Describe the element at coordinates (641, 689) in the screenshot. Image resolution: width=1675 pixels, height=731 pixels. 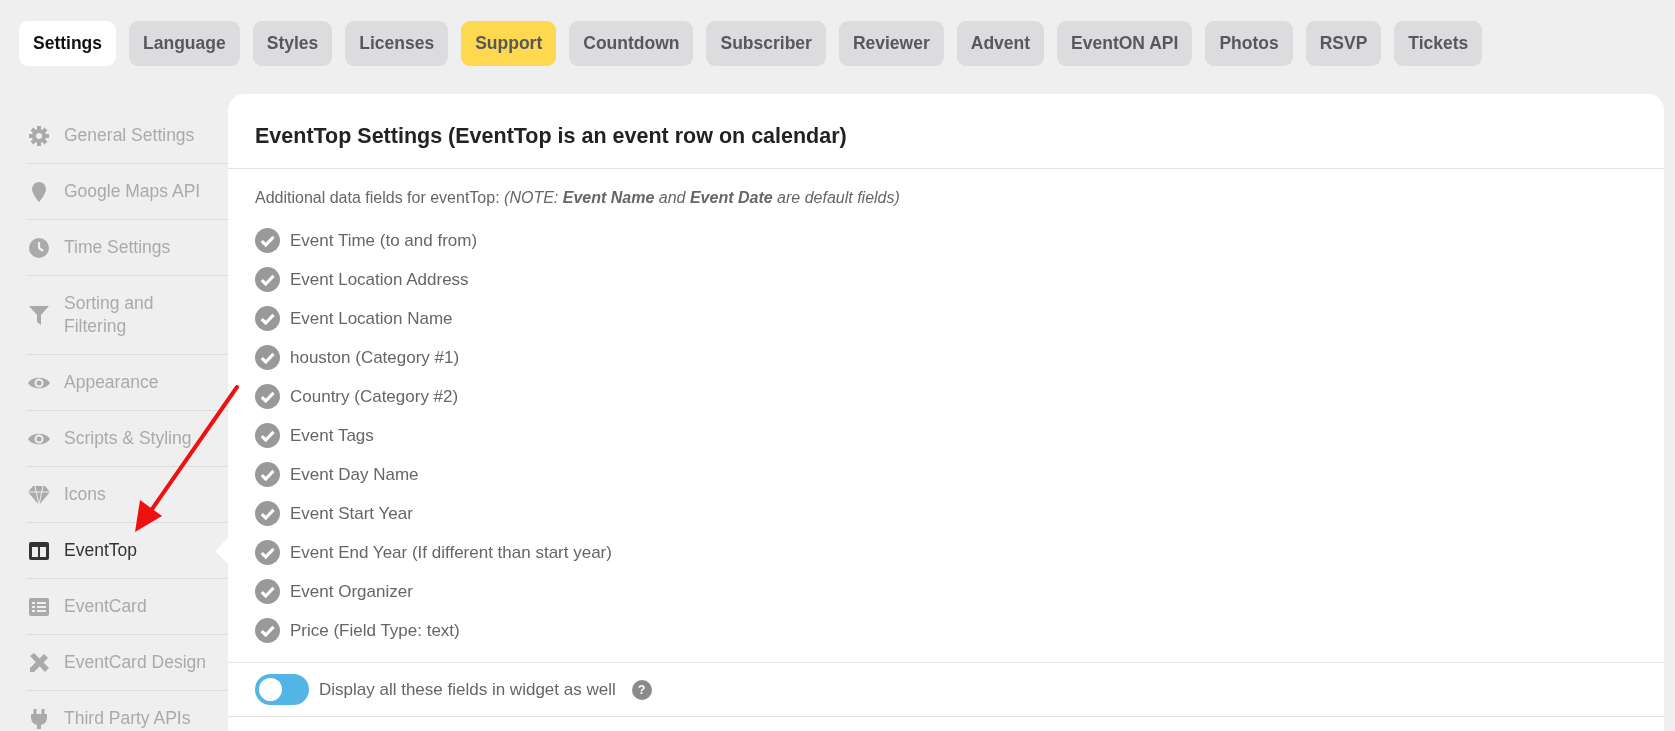
I see `help-icon: ?` at that location.